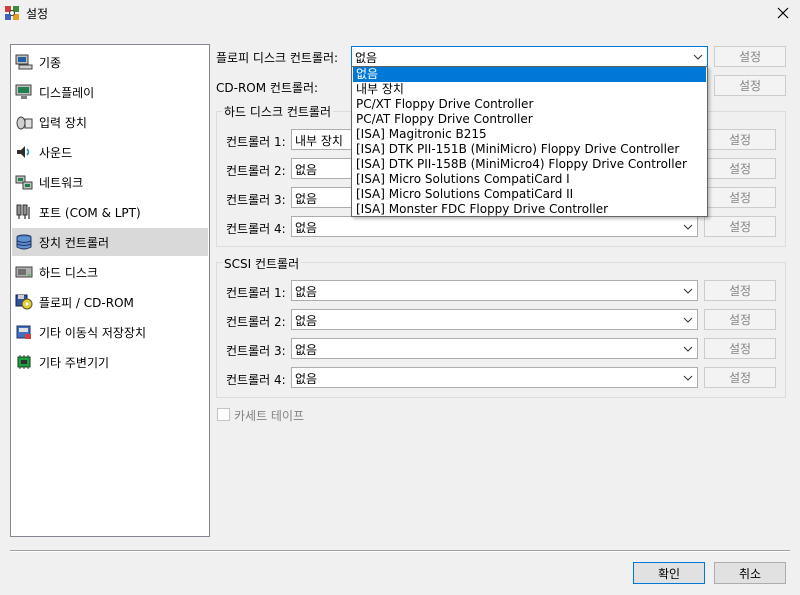 The height and width of the screenshot is (595, 800). What do you see at coordinates (750, 573) in the screenshot?
I see `cancel-button: 취소` at bounding box center [750, 573].